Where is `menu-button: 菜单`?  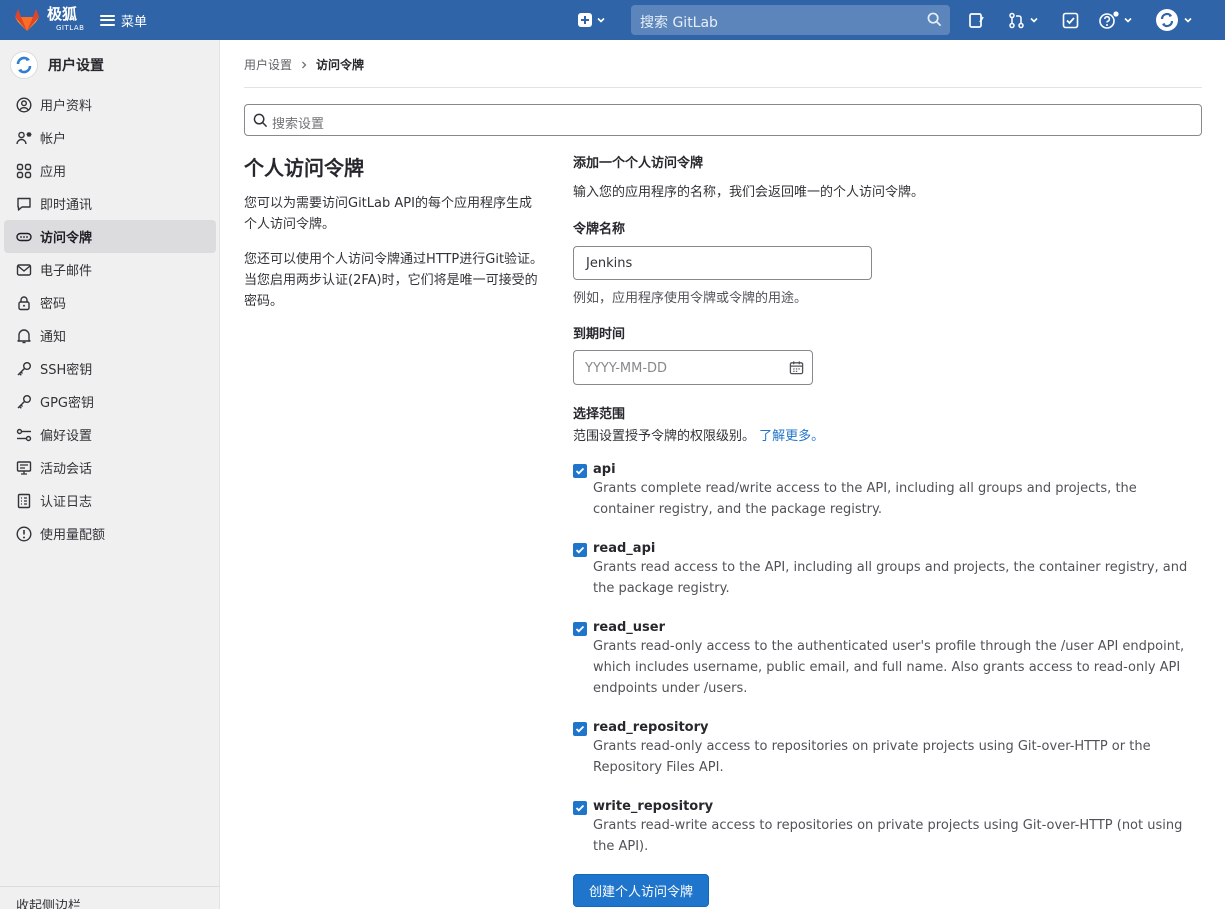 menu-button: 菜单 is located at coordinates (123, 20).